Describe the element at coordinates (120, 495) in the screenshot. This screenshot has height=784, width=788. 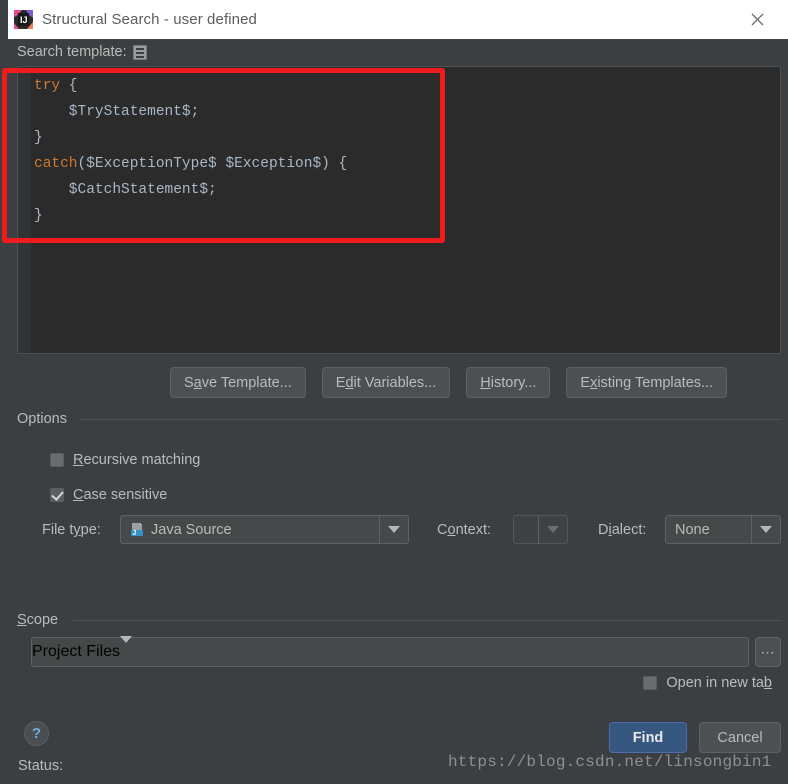
I see `case-sensitive-label: Case sensitive` at that location.